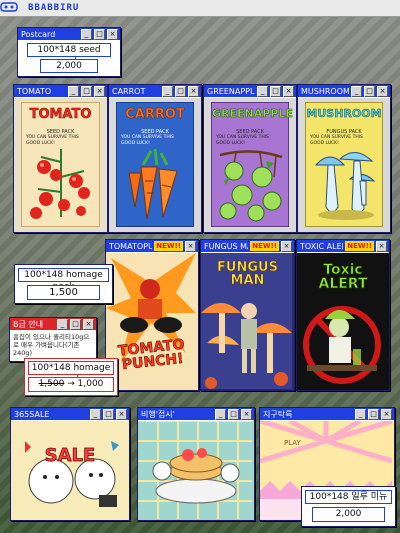 The image size is (400, 533). I want to click on new-price: 1,000, so click(90, 384).